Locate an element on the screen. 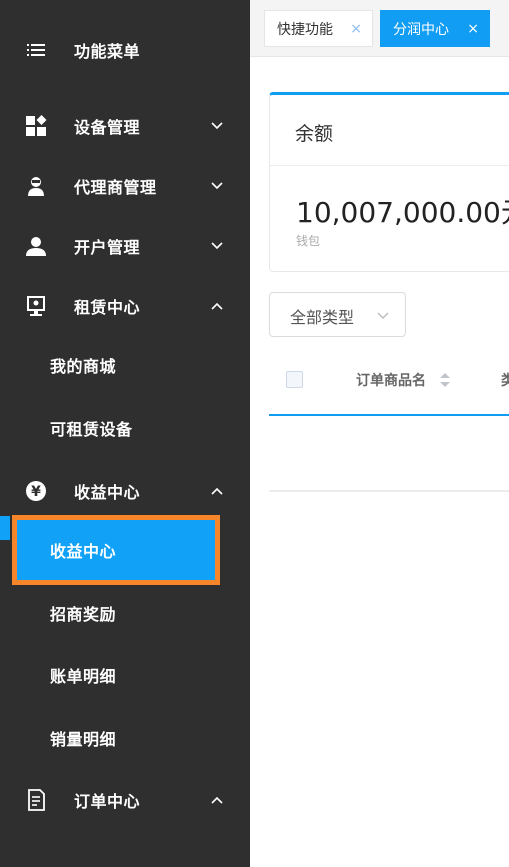 This screenshot has height=867, width=509. sidebar-item-label: 代理商管理 is located at coordinates (115, 187).